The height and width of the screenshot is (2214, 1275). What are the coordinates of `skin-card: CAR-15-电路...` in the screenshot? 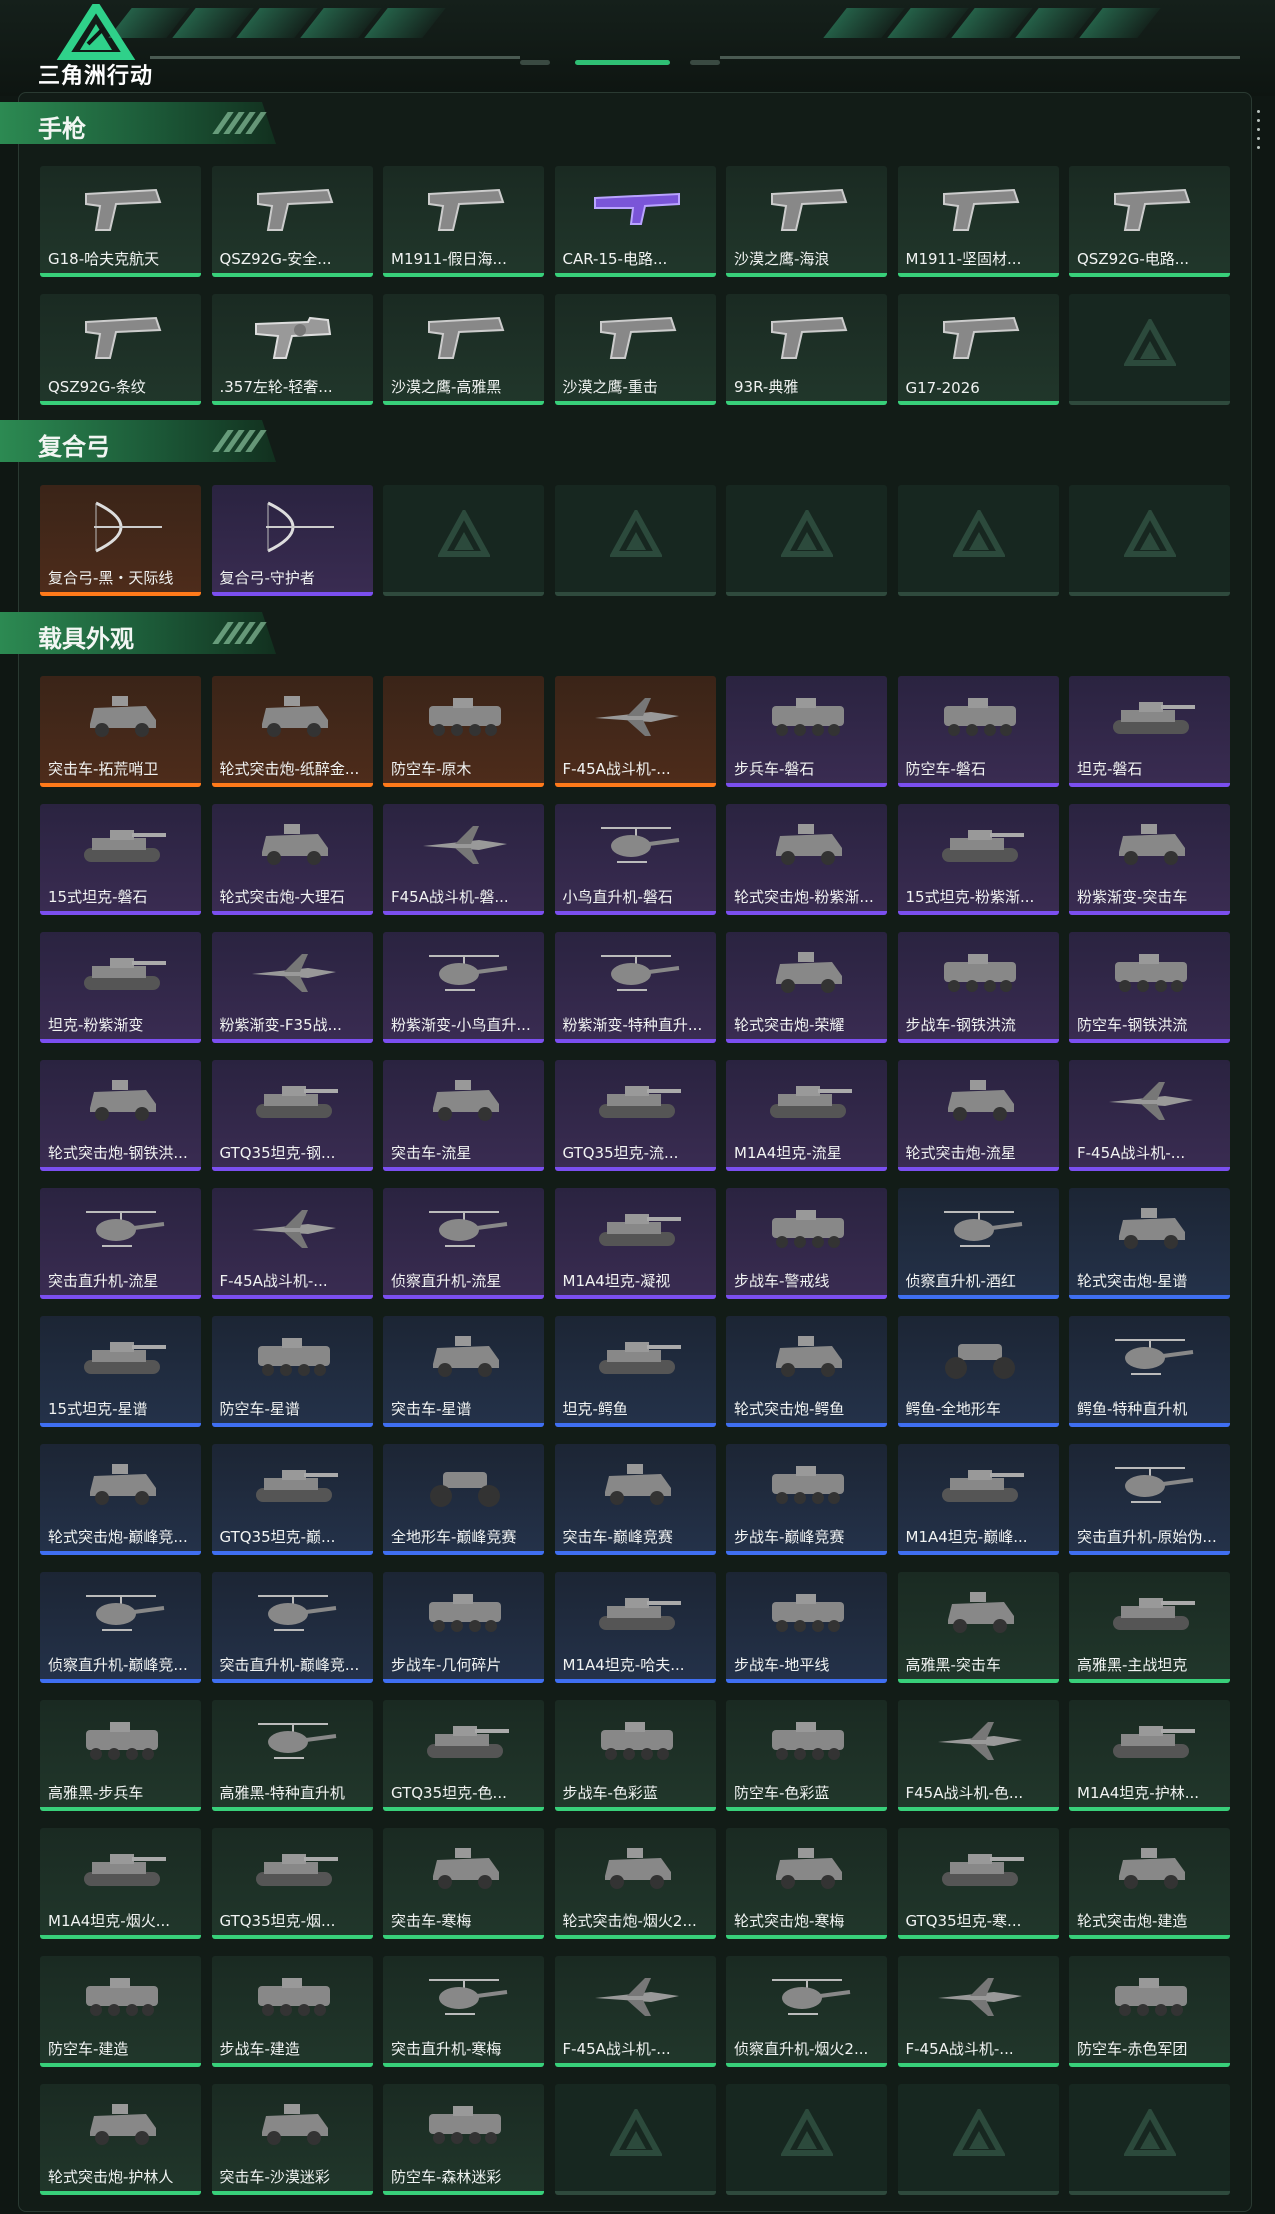 It's located at (635, 221).